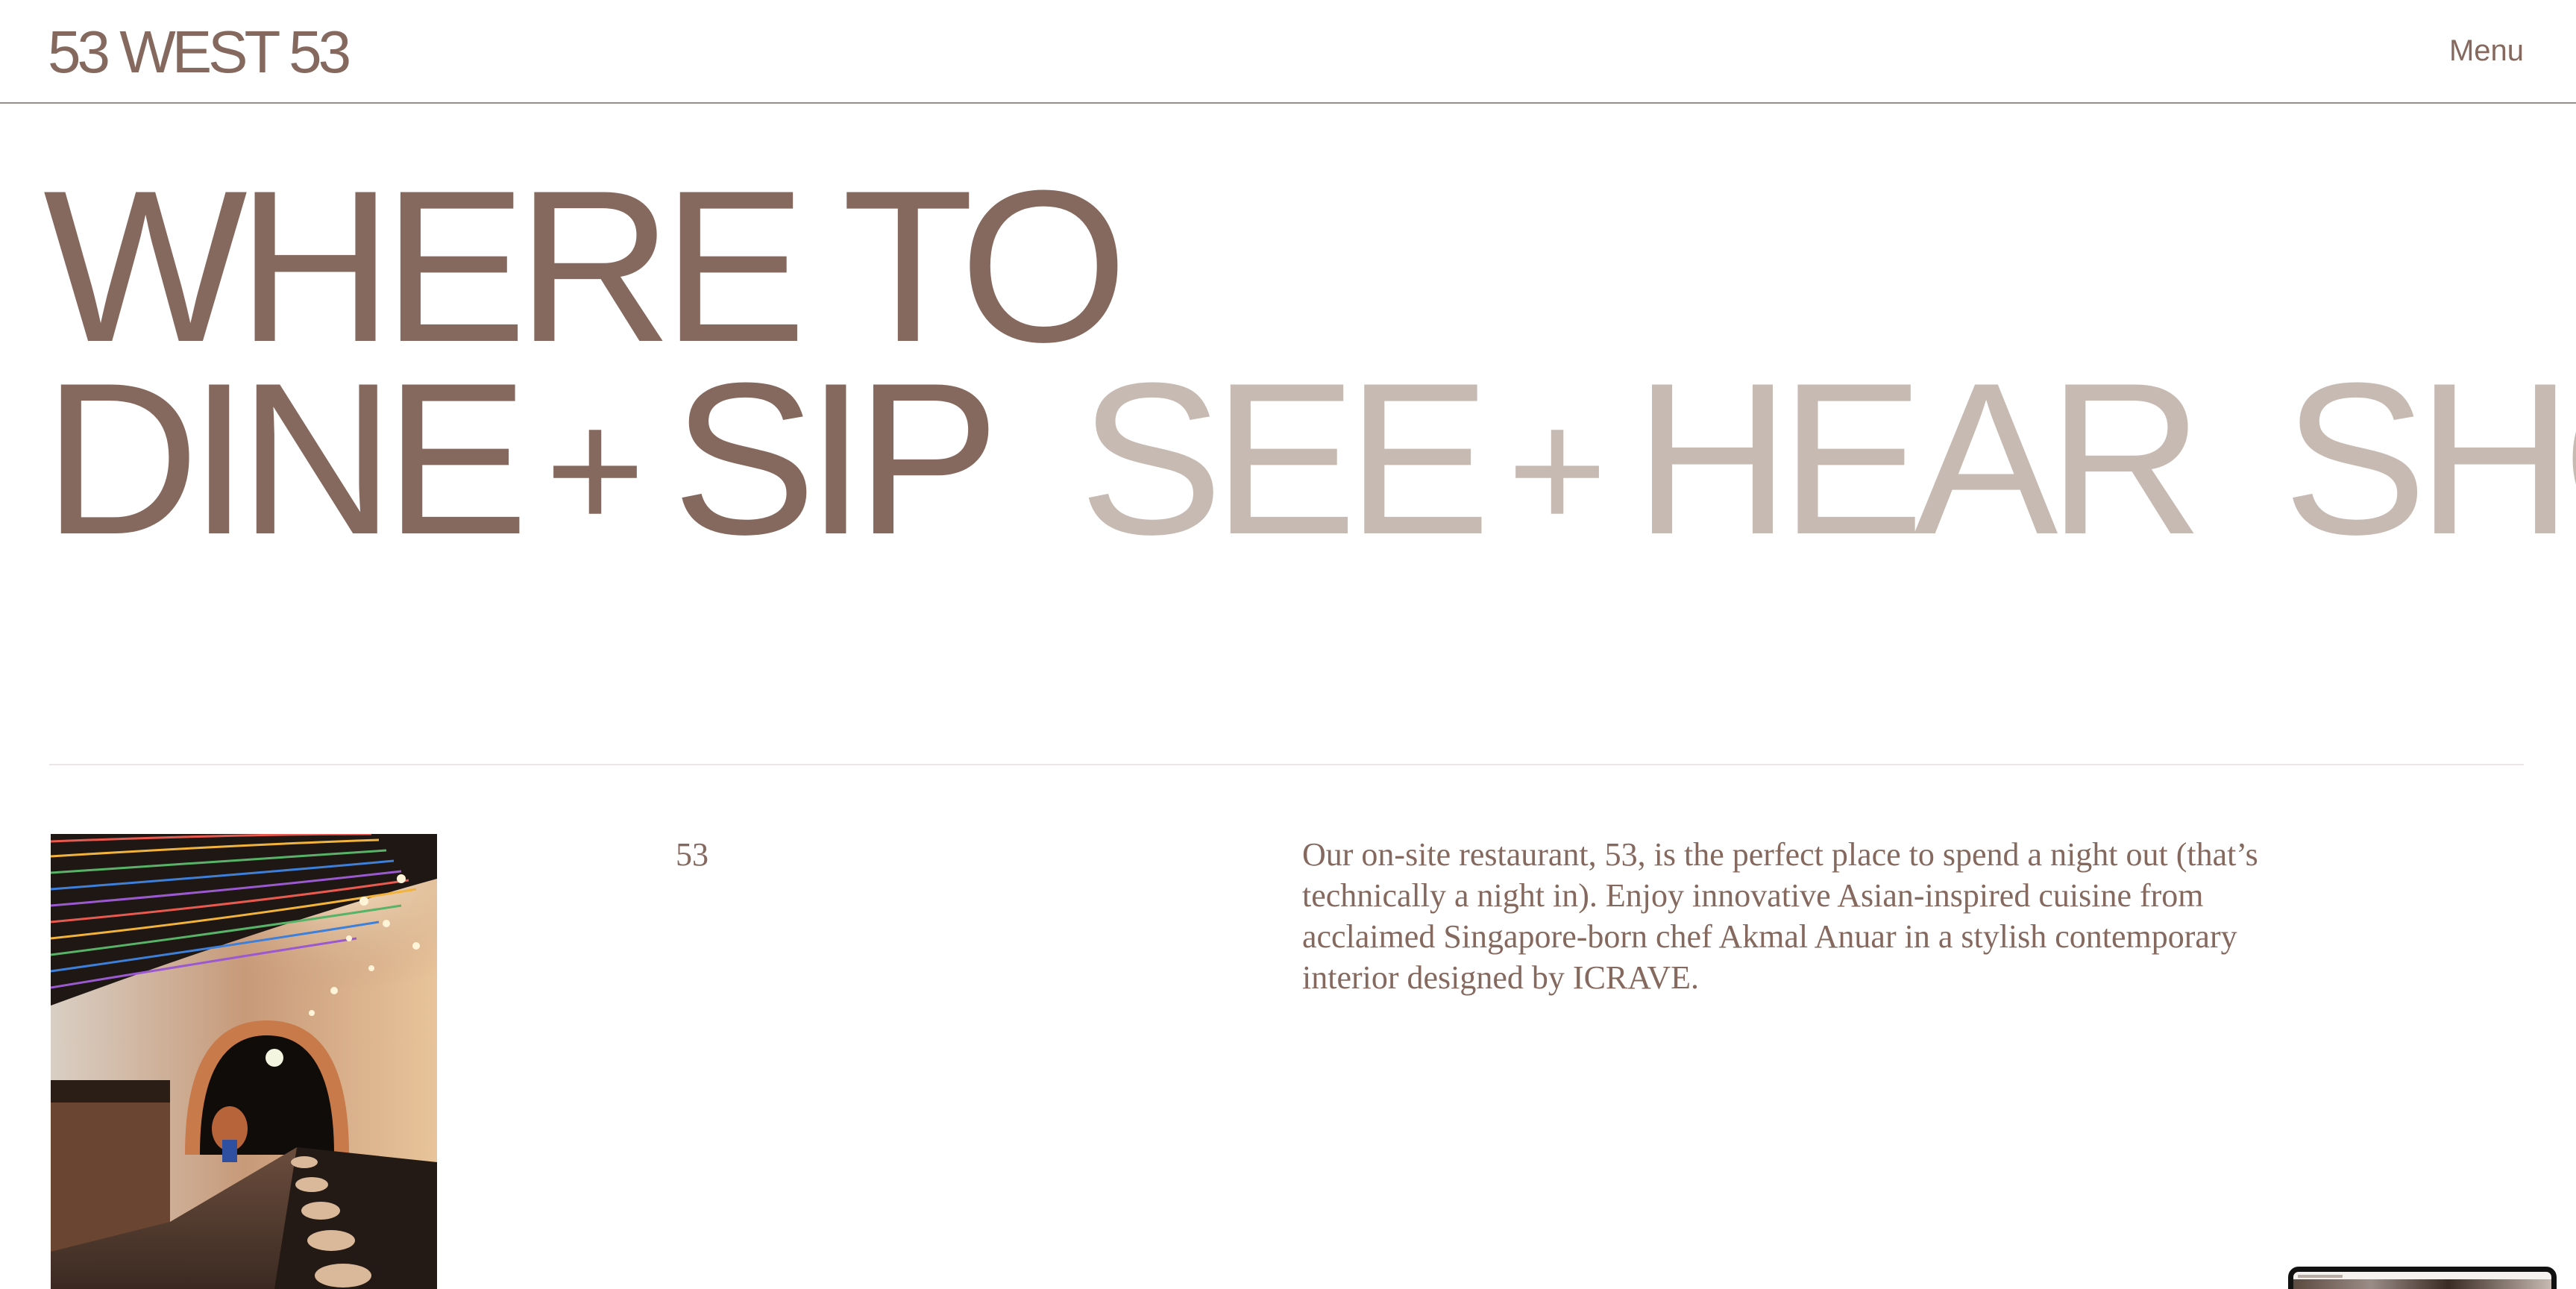  What do you see at coordinates (2486, 51) in the screenshot?
I see `menu-button: Menu` at bounding box center [2486, 51].